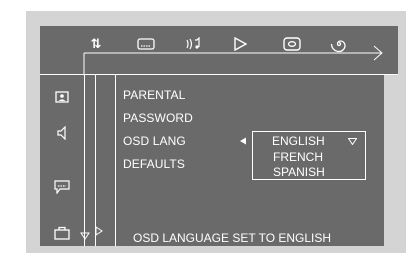 The height and width of the screenshot is (260, 413). What do you see at coordinates (243, 141) in the screenshot?
I see `left-arrow-icon` at bounding box center [243, 141].